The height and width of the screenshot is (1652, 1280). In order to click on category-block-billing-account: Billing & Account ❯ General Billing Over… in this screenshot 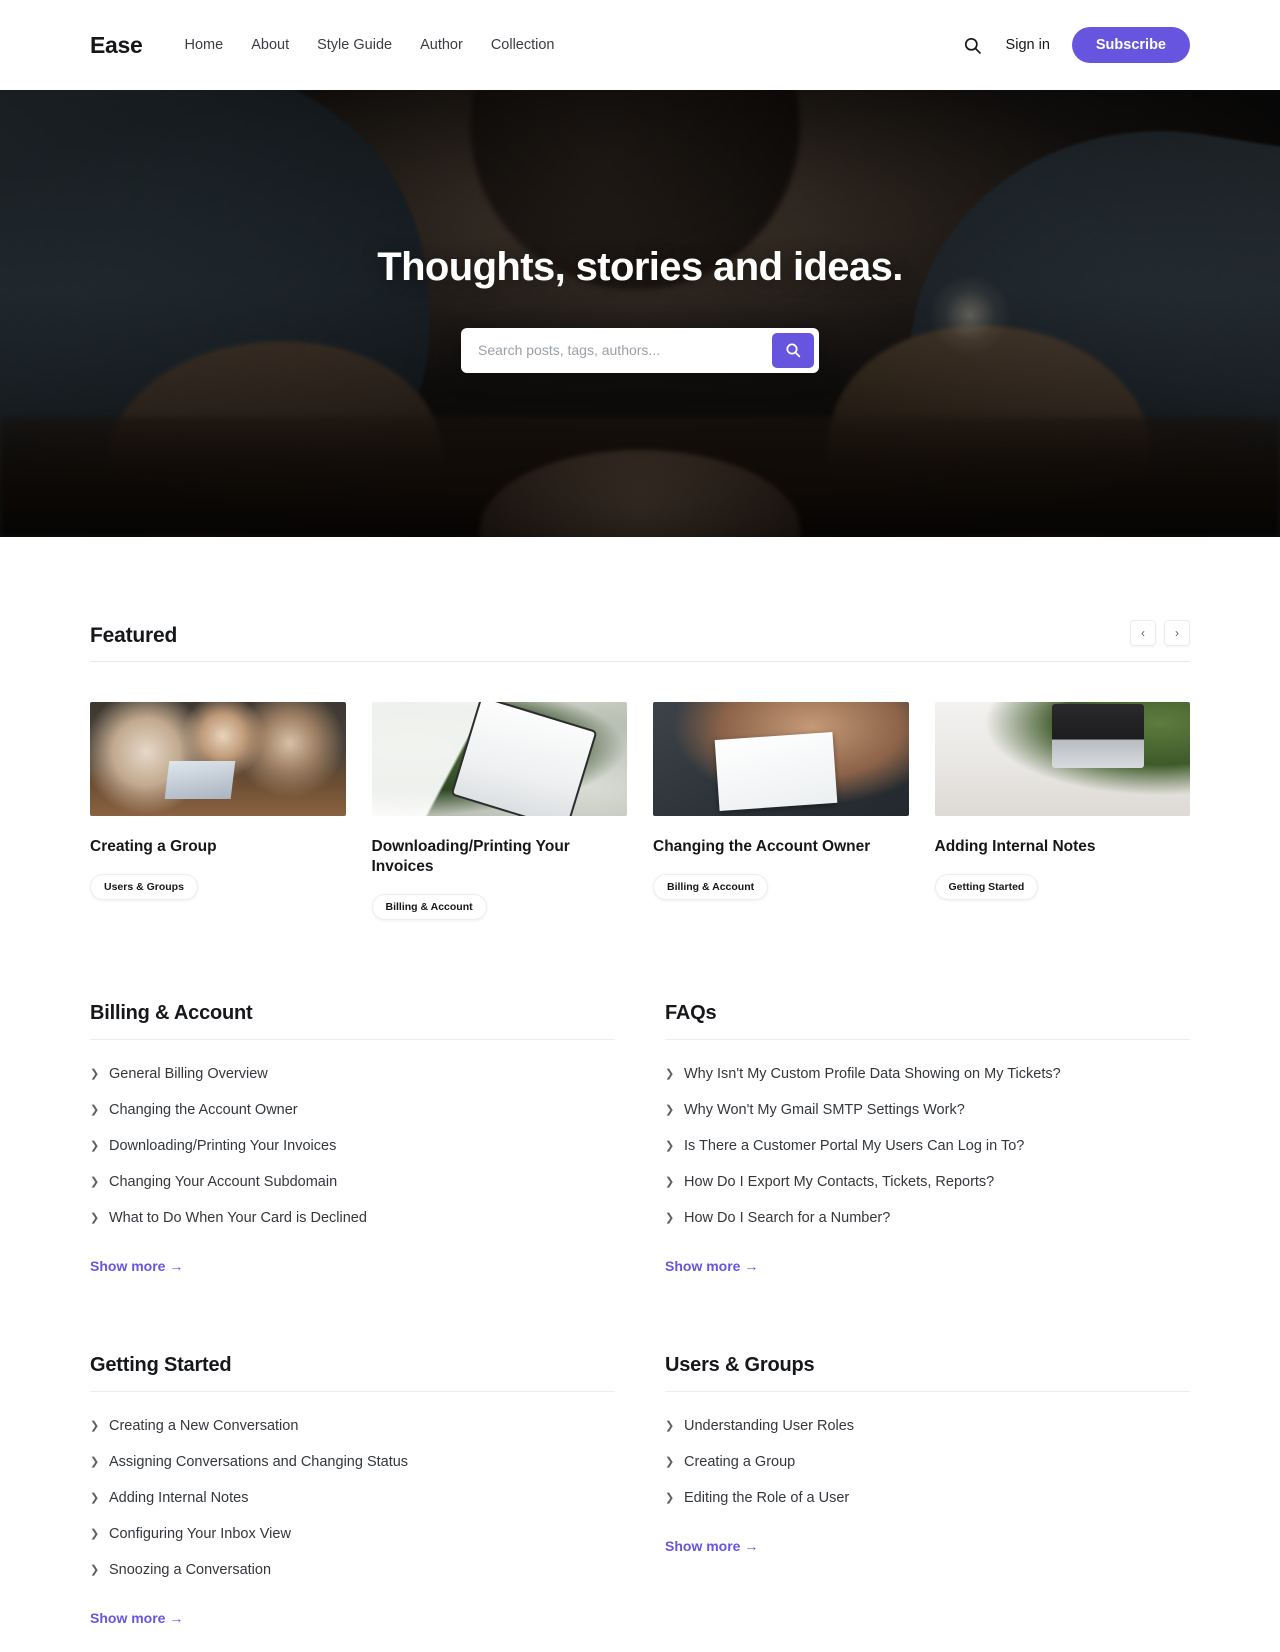, I will do `click(352, 1151)`.